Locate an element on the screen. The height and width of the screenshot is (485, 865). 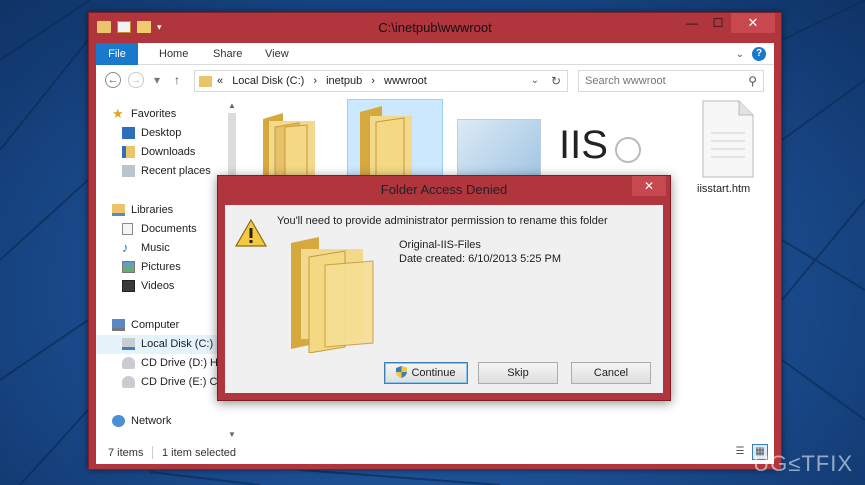
close-button: ✕ is located at coordinates (753, 23).